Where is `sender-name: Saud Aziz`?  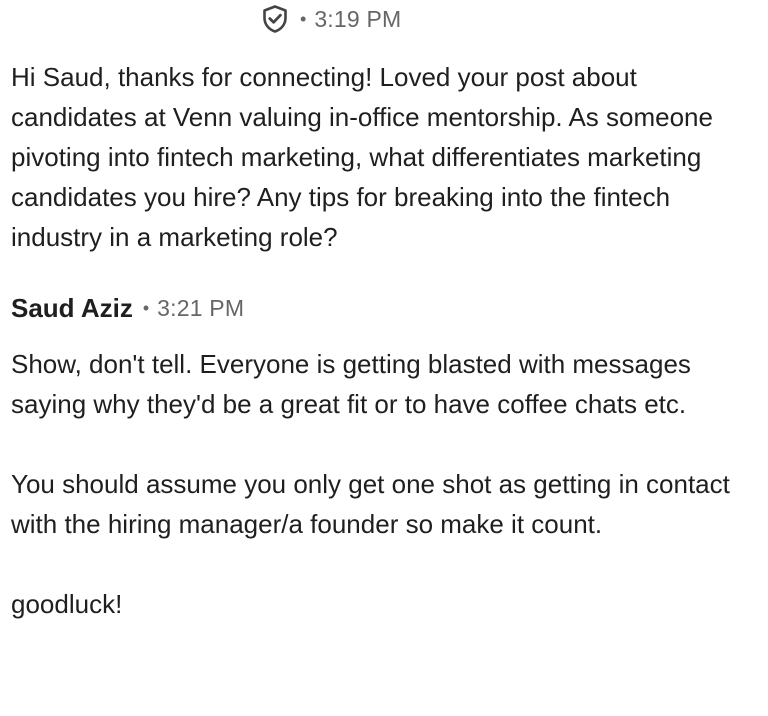 sender-name: Saud Aziz is located at coordinates (72, 308).